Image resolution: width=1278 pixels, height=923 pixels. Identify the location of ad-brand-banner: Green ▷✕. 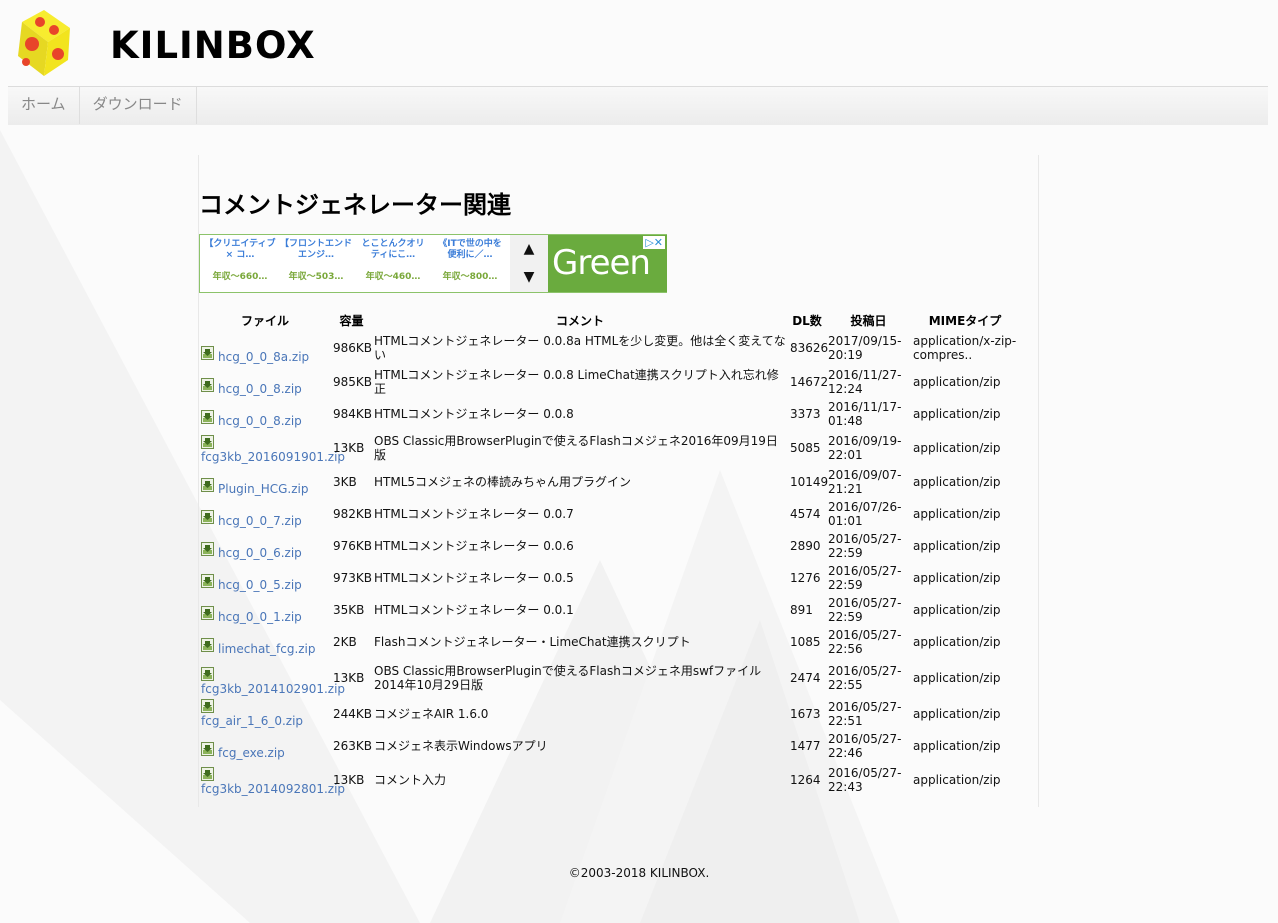
(607, 263).